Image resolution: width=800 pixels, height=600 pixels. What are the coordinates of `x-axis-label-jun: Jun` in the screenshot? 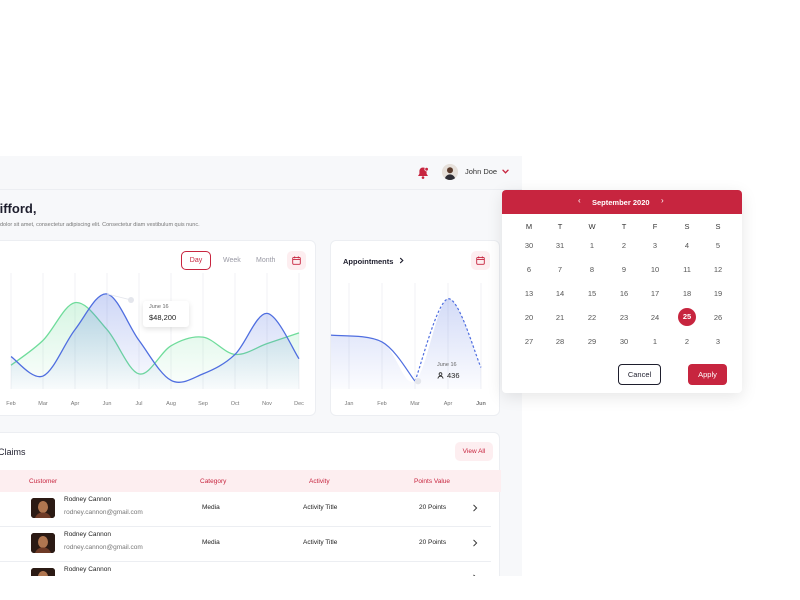 It's located at (107, 404).